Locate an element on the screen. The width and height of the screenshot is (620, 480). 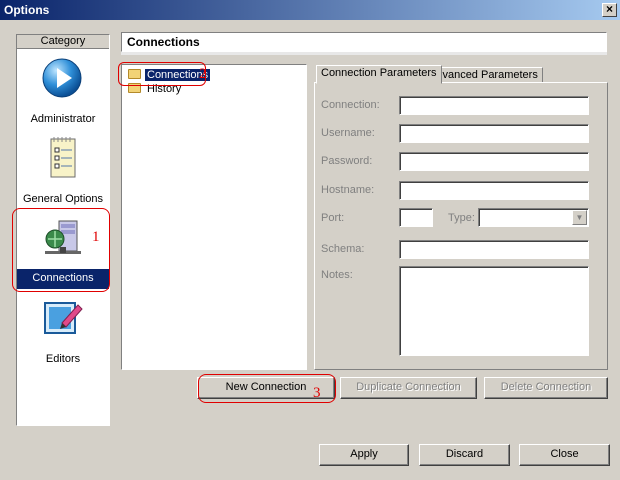
notes-field is located at coordinates (494, 311).